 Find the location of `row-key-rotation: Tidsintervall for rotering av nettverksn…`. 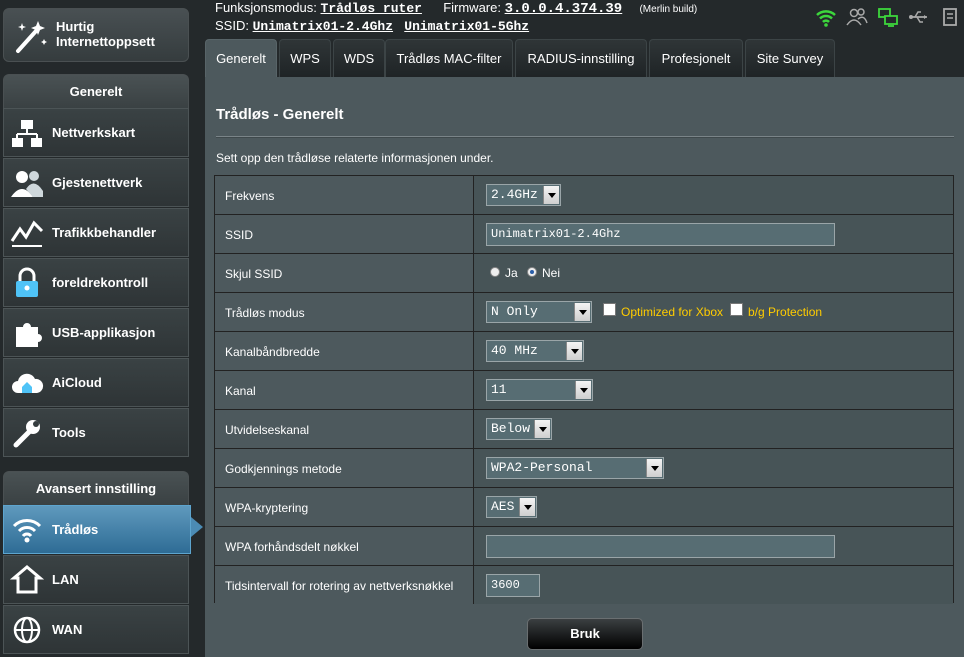

row-key-rotation: Tidsintervall for rotering av nettverksn… is located at coordinates (584, 585).